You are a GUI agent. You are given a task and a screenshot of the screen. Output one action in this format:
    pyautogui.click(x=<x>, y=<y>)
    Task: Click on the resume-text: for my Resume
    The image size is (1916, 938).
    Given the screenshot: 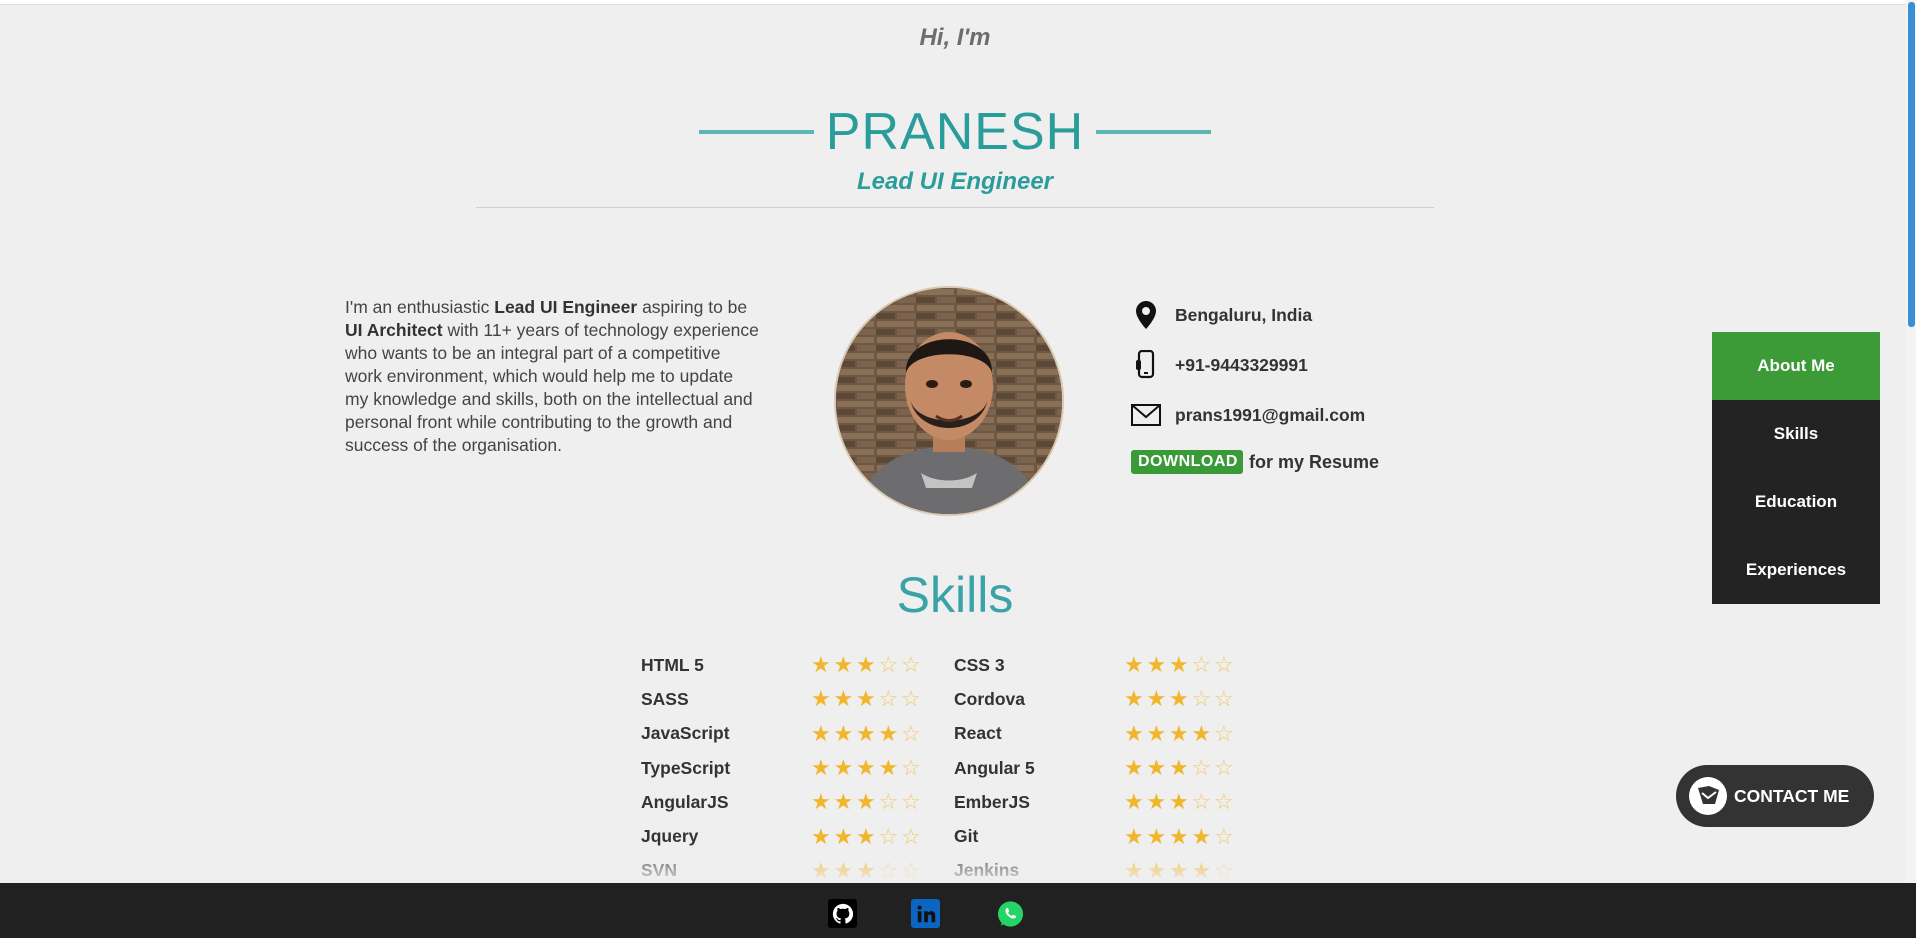 What is the action you would take?
    pyautogui.click(x=1314, y=461)
    